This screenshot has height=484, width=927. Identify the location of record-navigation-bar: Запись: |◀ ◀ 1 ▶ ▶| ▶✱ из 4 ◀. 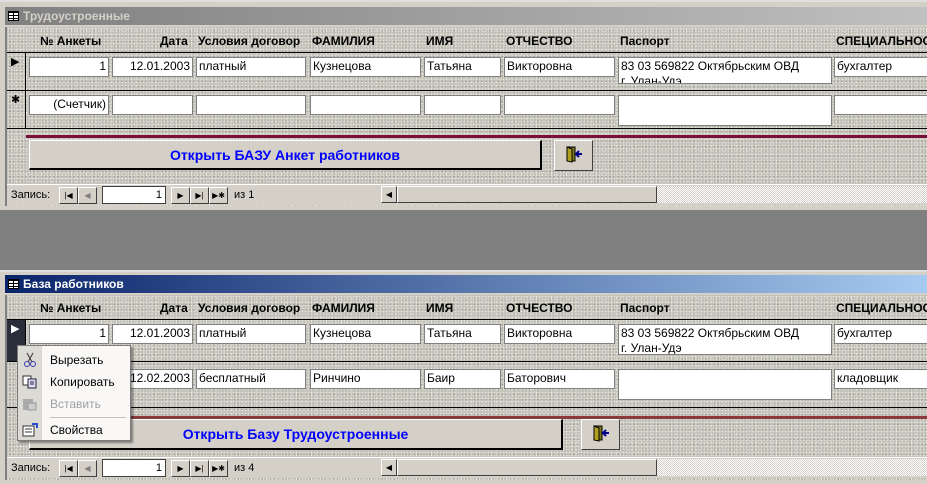
(467, 467).